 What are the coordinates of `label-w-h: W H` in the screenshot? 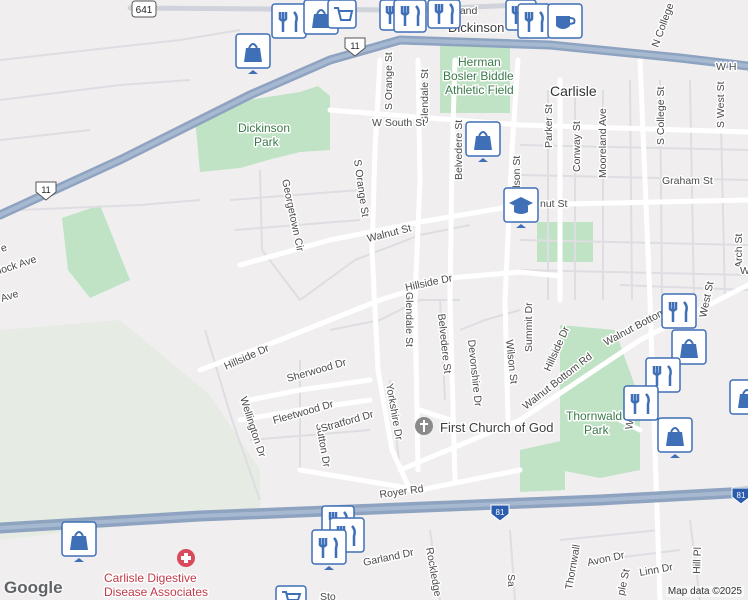 It's located at (726, 67).